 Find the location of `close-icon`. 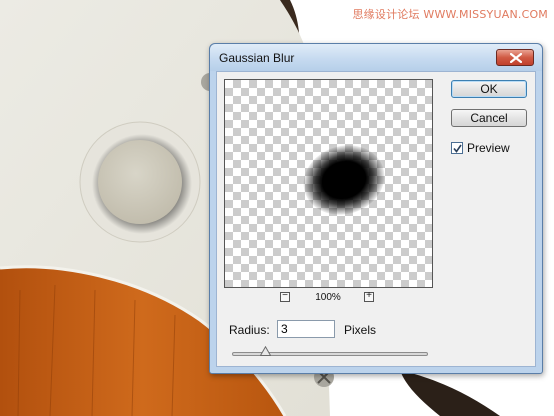

close-icon is located at coordinates (516, 58).